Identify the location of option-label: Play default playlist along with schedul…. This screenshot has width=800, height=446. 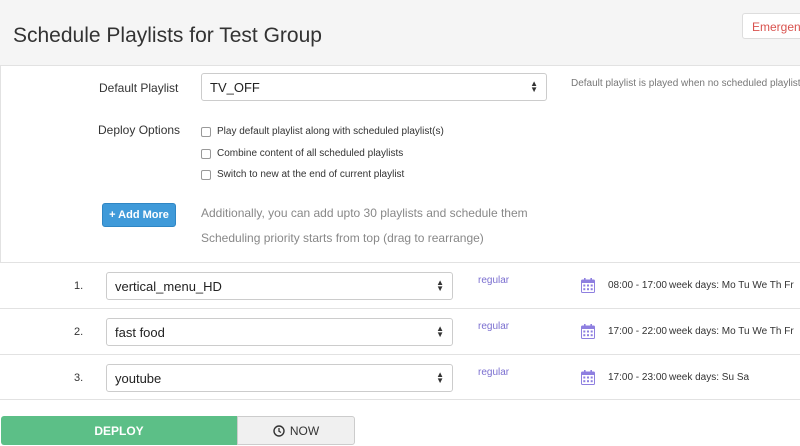
(330, 131).